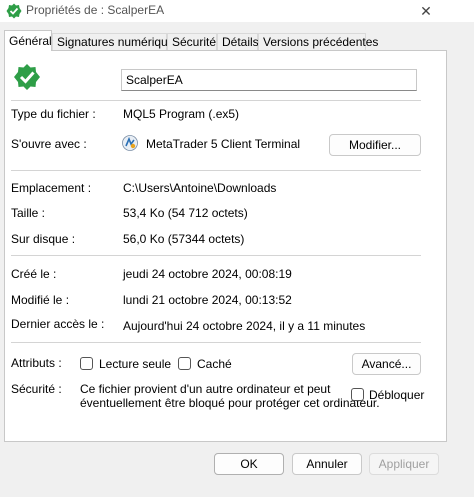 The image size is (474, 497). I want to click on tab-digital-signatures: Signatures numériques, so click(116, 42).